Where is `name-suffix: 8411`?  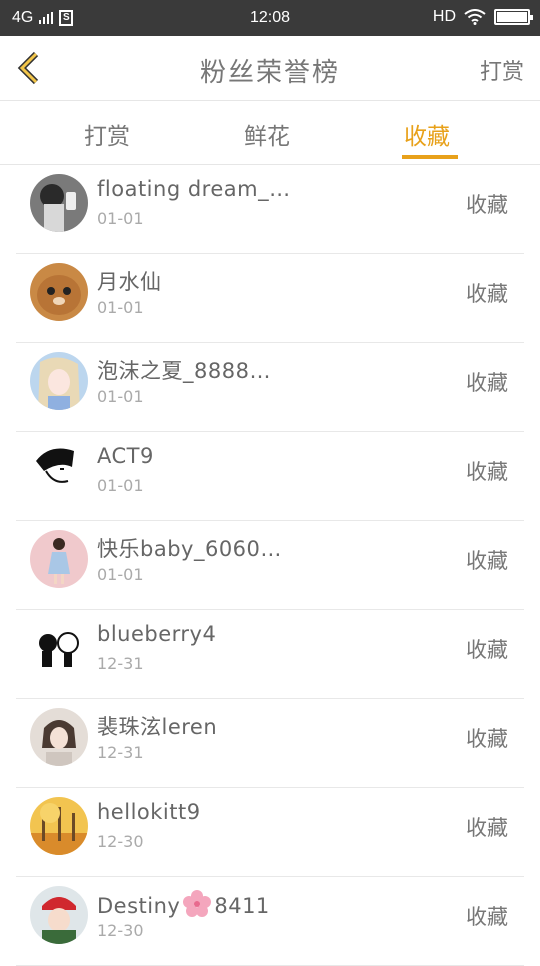
name-suffix: 8411 is located at coordinates (242, 906).